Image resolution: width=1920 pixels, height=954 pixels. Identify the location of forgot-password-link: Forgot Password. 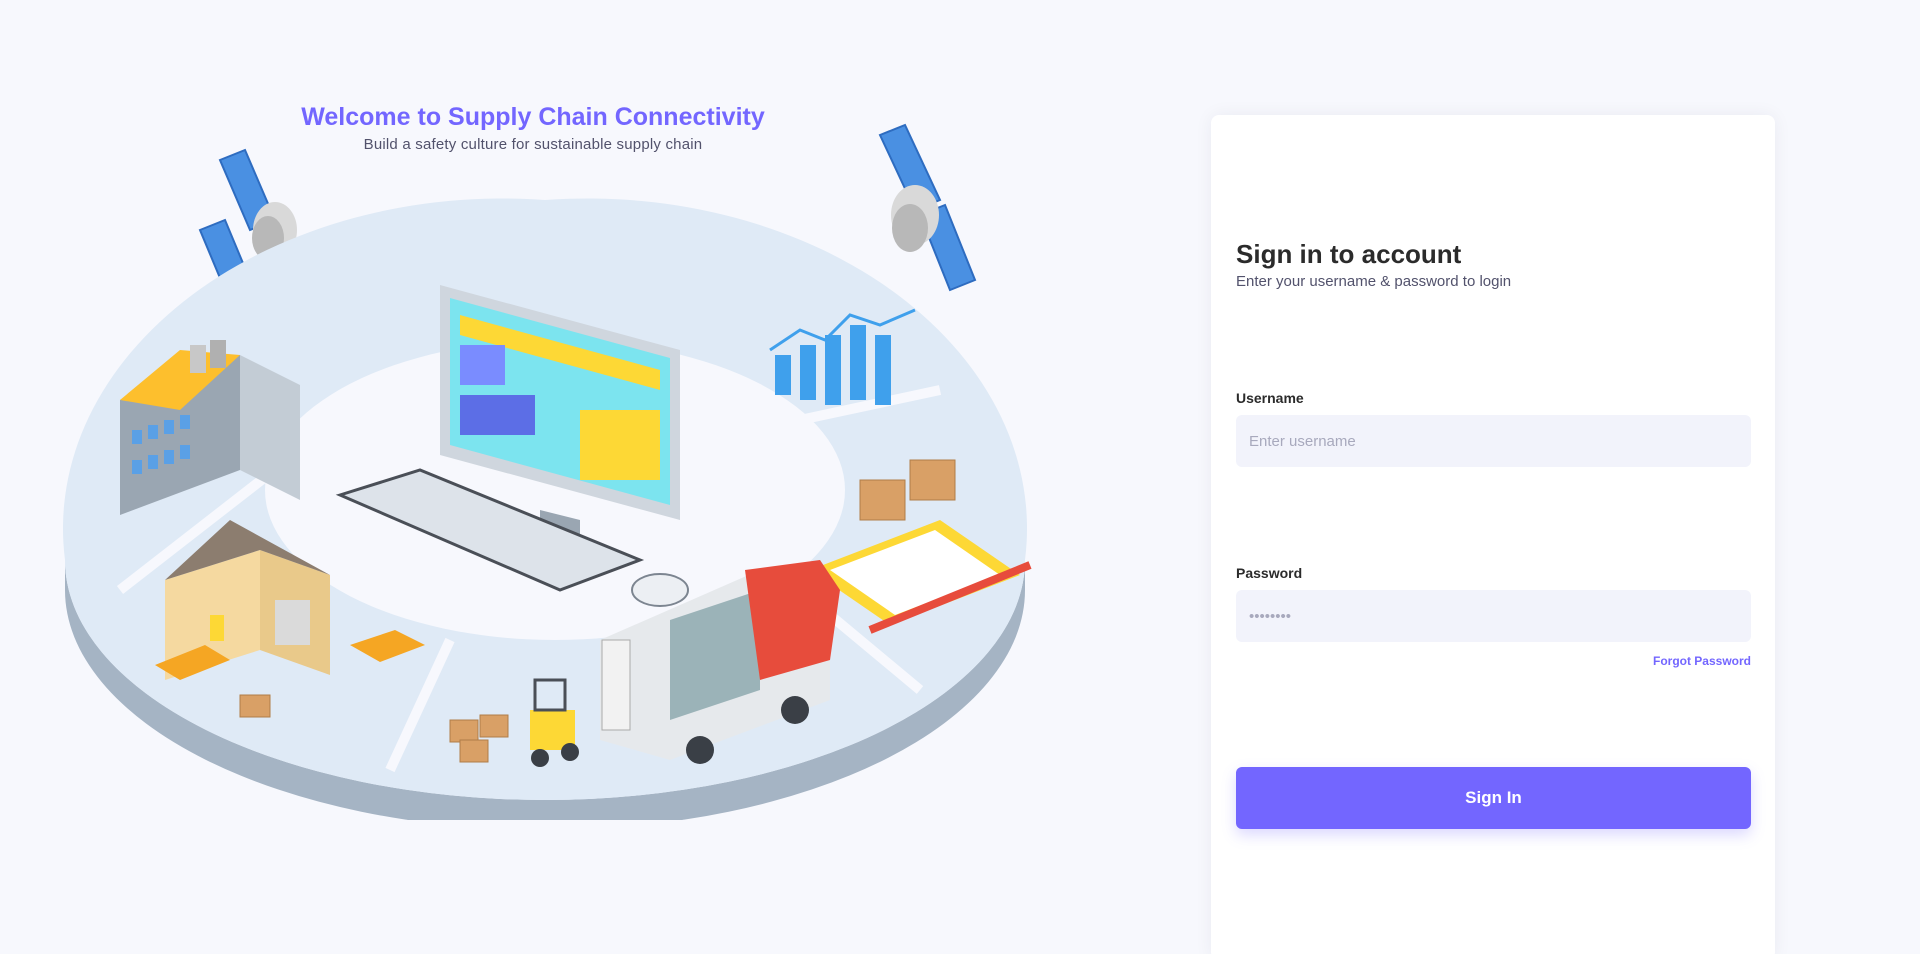
(1702, 661).